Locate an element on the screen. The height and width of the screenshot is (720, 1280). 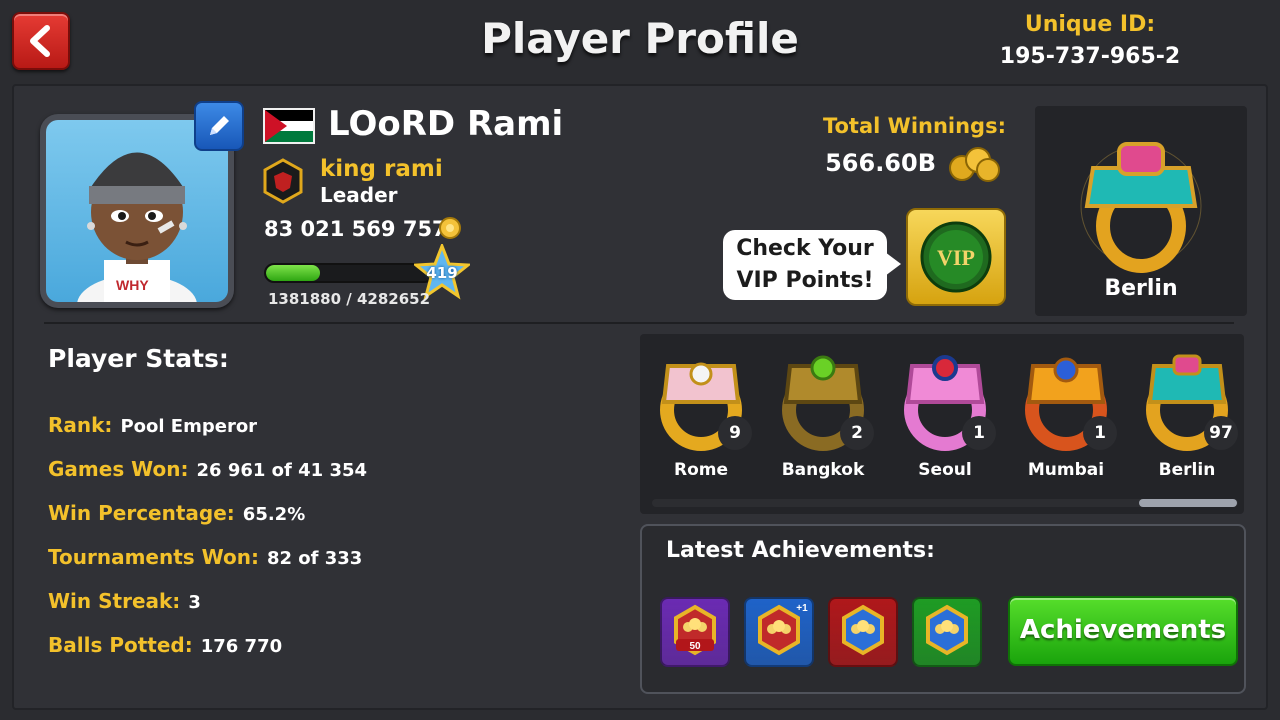
achievement-badge: 50 is located at coordinates (695, 632).